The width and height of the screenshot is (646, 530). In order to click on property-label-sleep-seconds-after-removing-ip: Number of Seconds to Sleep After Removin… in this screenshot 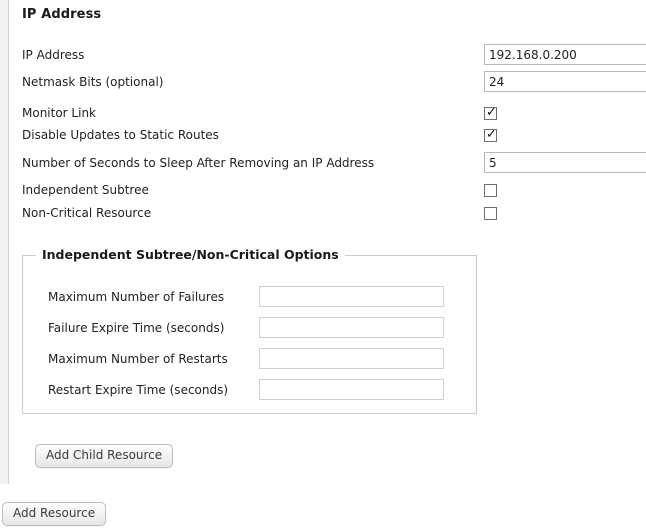, I will do `click(198, 163)`.